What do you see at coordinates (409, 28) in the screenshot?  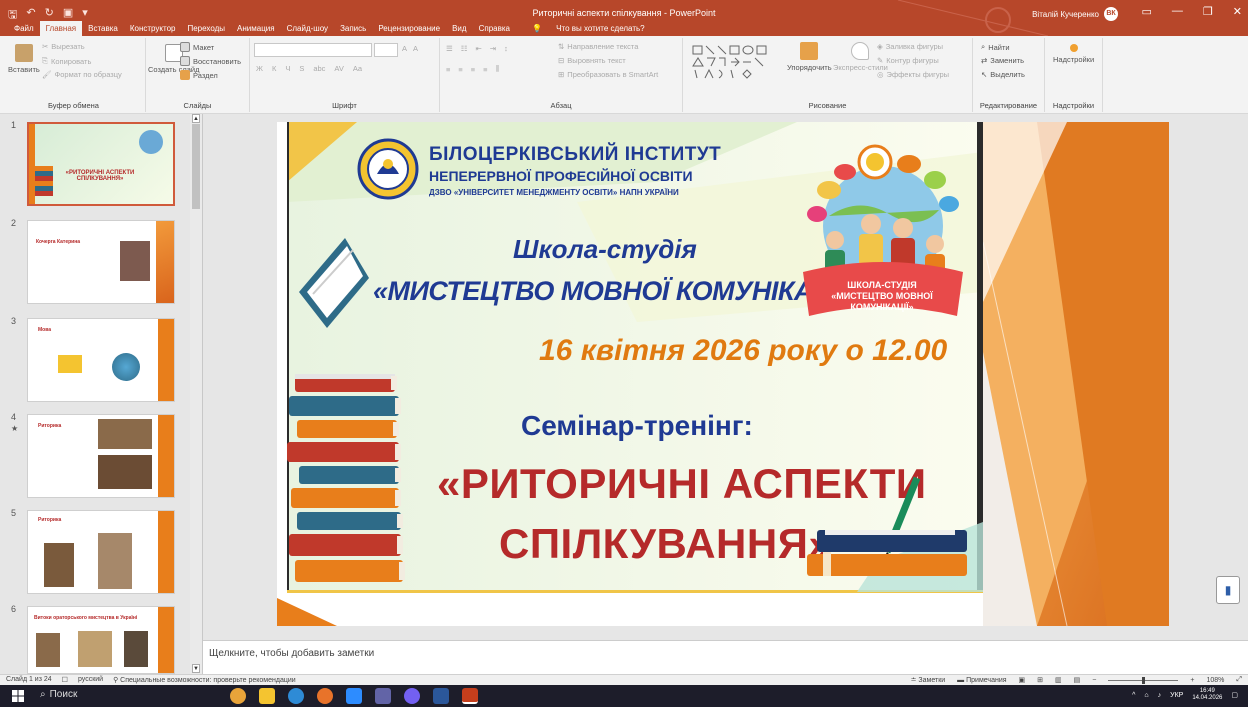 I see `tab-review: Рецензирование` at bounding box center [409, 28].